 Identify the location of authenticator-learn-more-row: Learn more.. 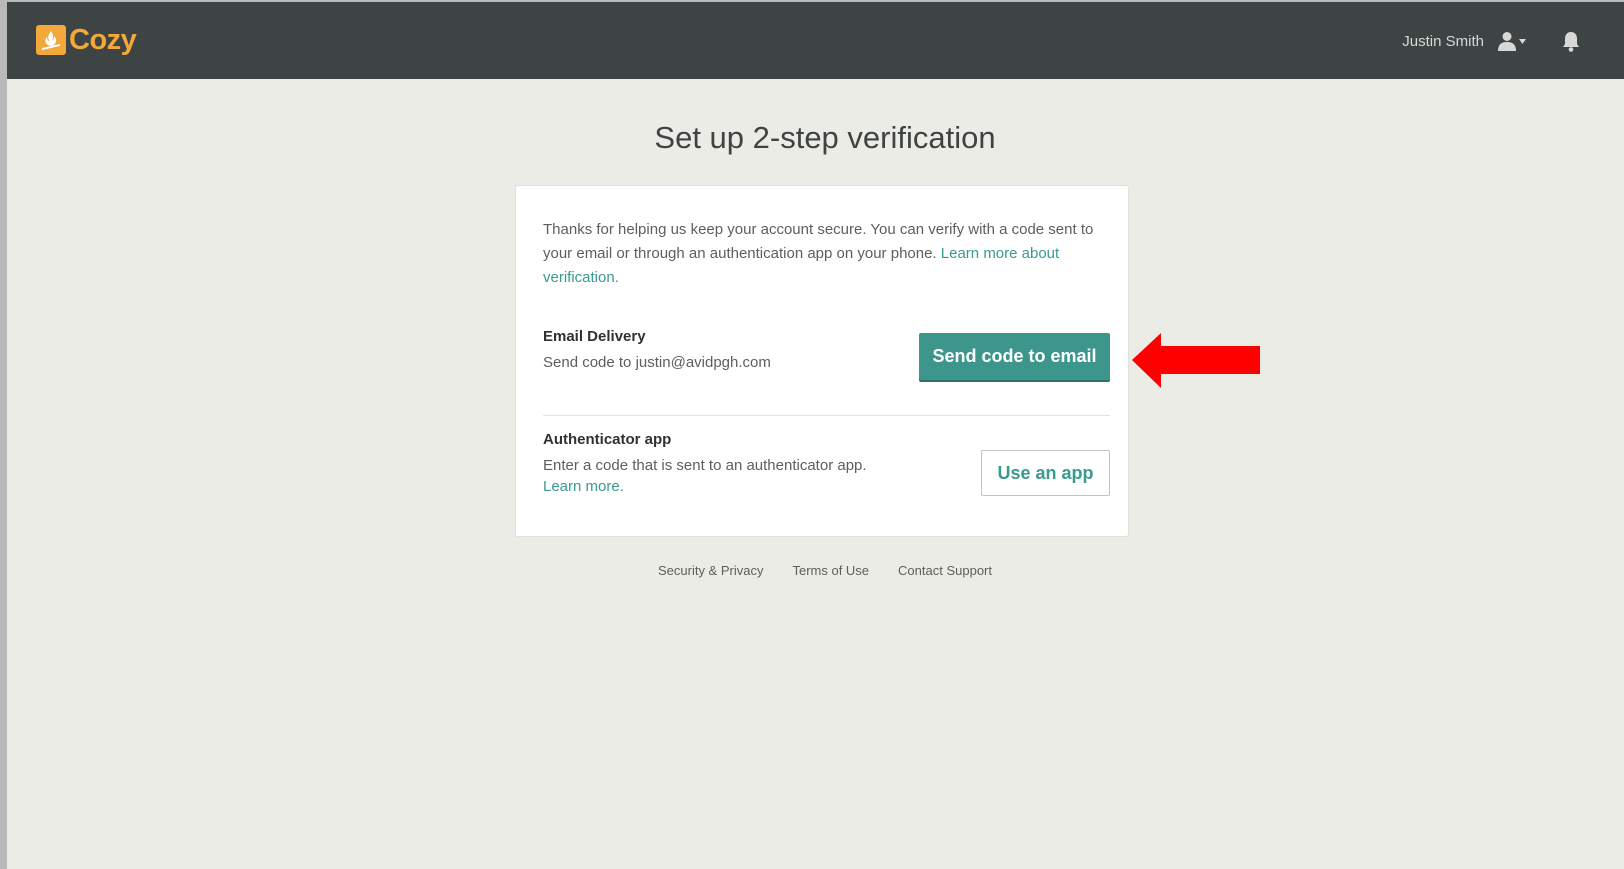
(583, 487).